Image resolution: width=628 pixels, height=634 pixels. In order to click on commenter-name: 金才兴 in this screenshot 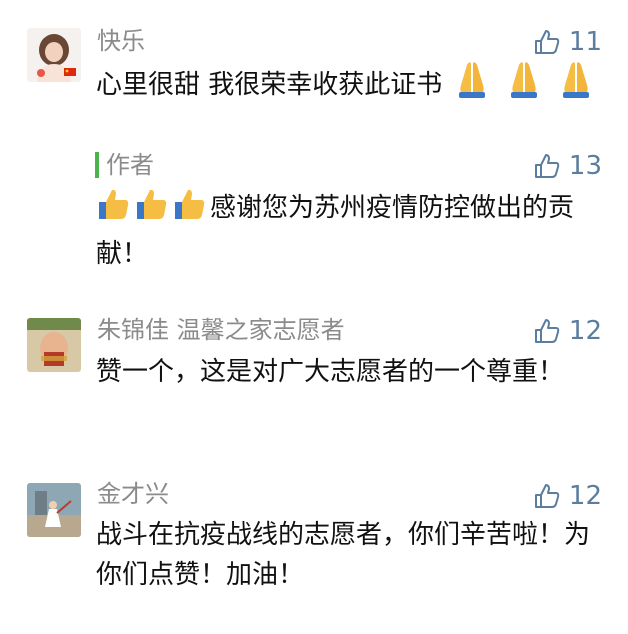, I will do `click(133, 494)`.